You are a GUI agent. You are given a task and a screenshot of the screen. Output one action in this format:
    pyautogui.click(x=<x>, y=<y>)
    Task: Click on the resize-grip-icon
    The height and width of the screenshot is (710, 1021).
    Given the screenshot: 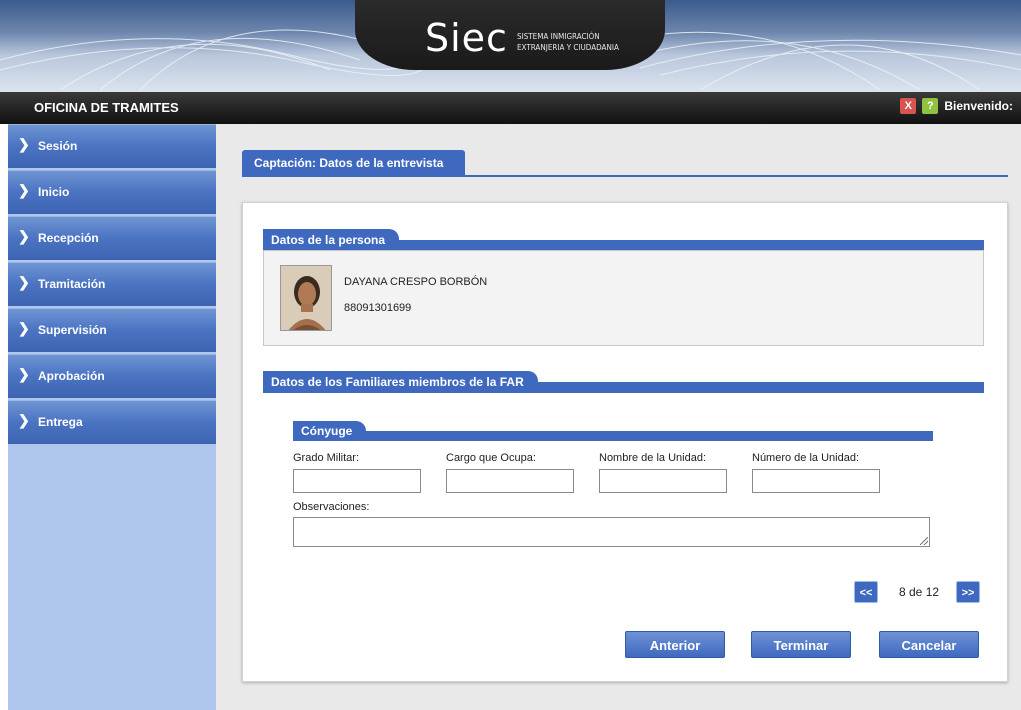 What is the action you would take?
    pyautogui.click(x=924, y=541)
    